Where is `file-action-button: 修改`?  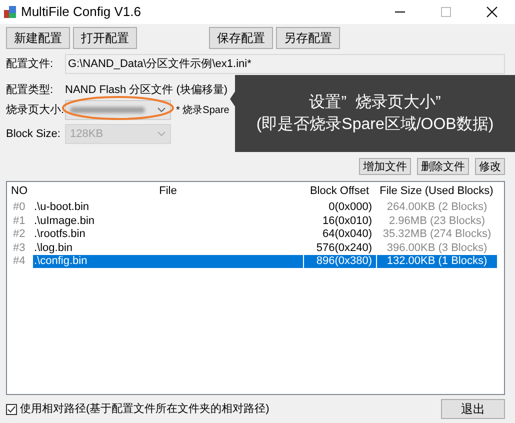 file-action-button: 修改 is located at coordinates (490, 166).